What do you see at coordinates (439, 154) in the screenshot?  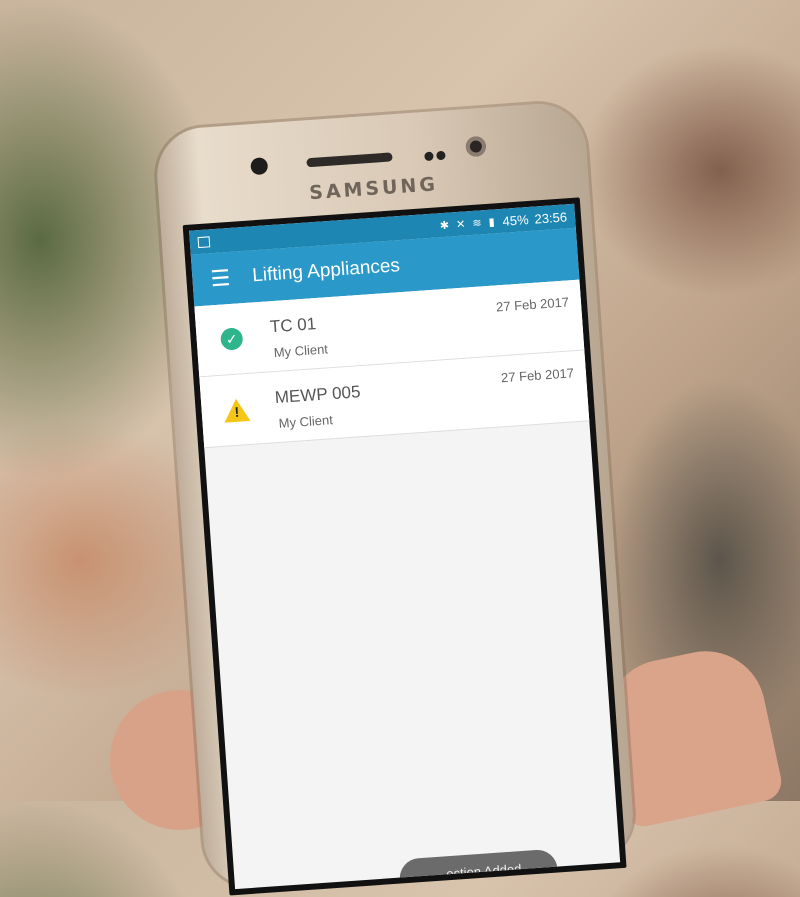 I see `proximity-sensors` at bounding box center [439, 154].